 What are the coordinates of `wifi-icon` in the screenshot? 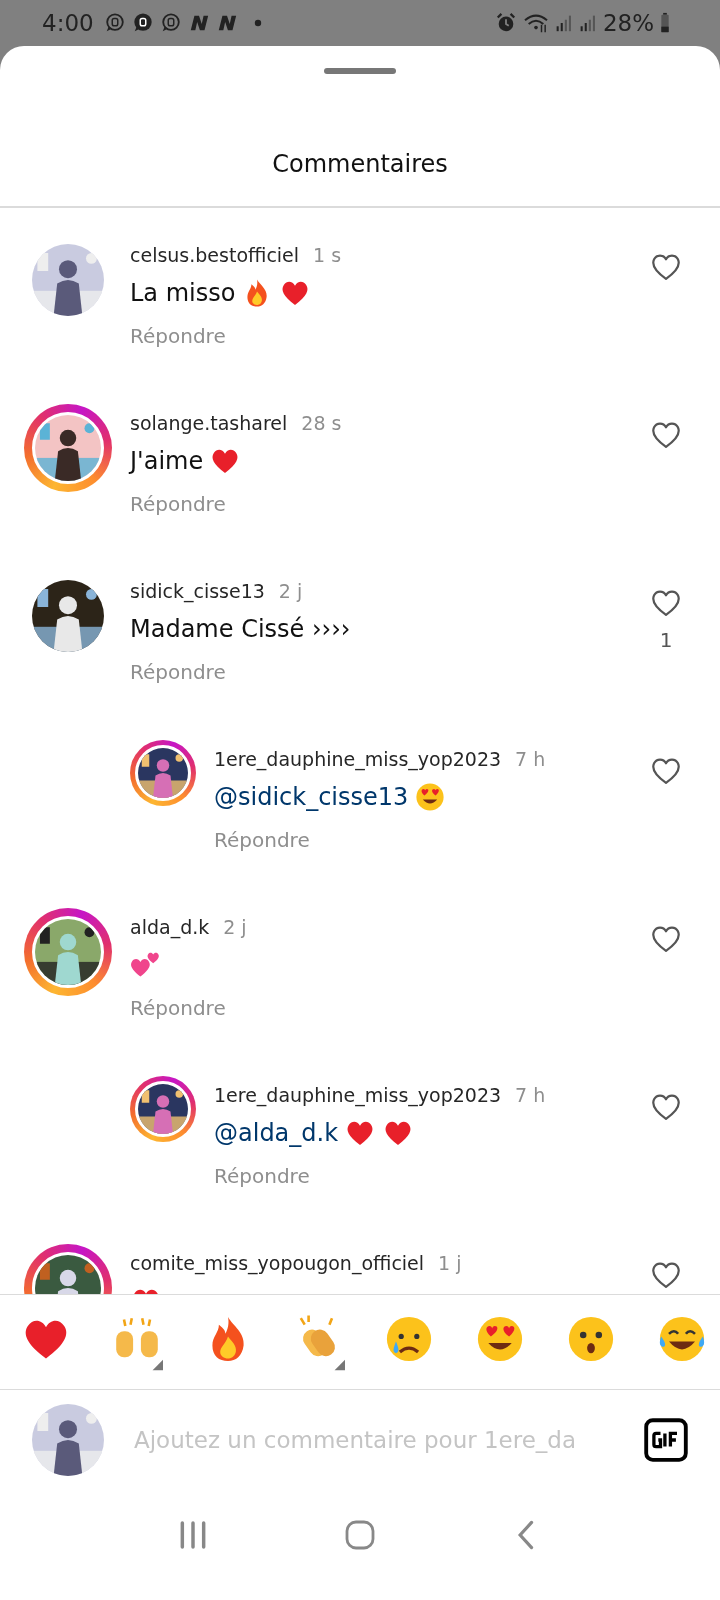 It's located at (535, 23).